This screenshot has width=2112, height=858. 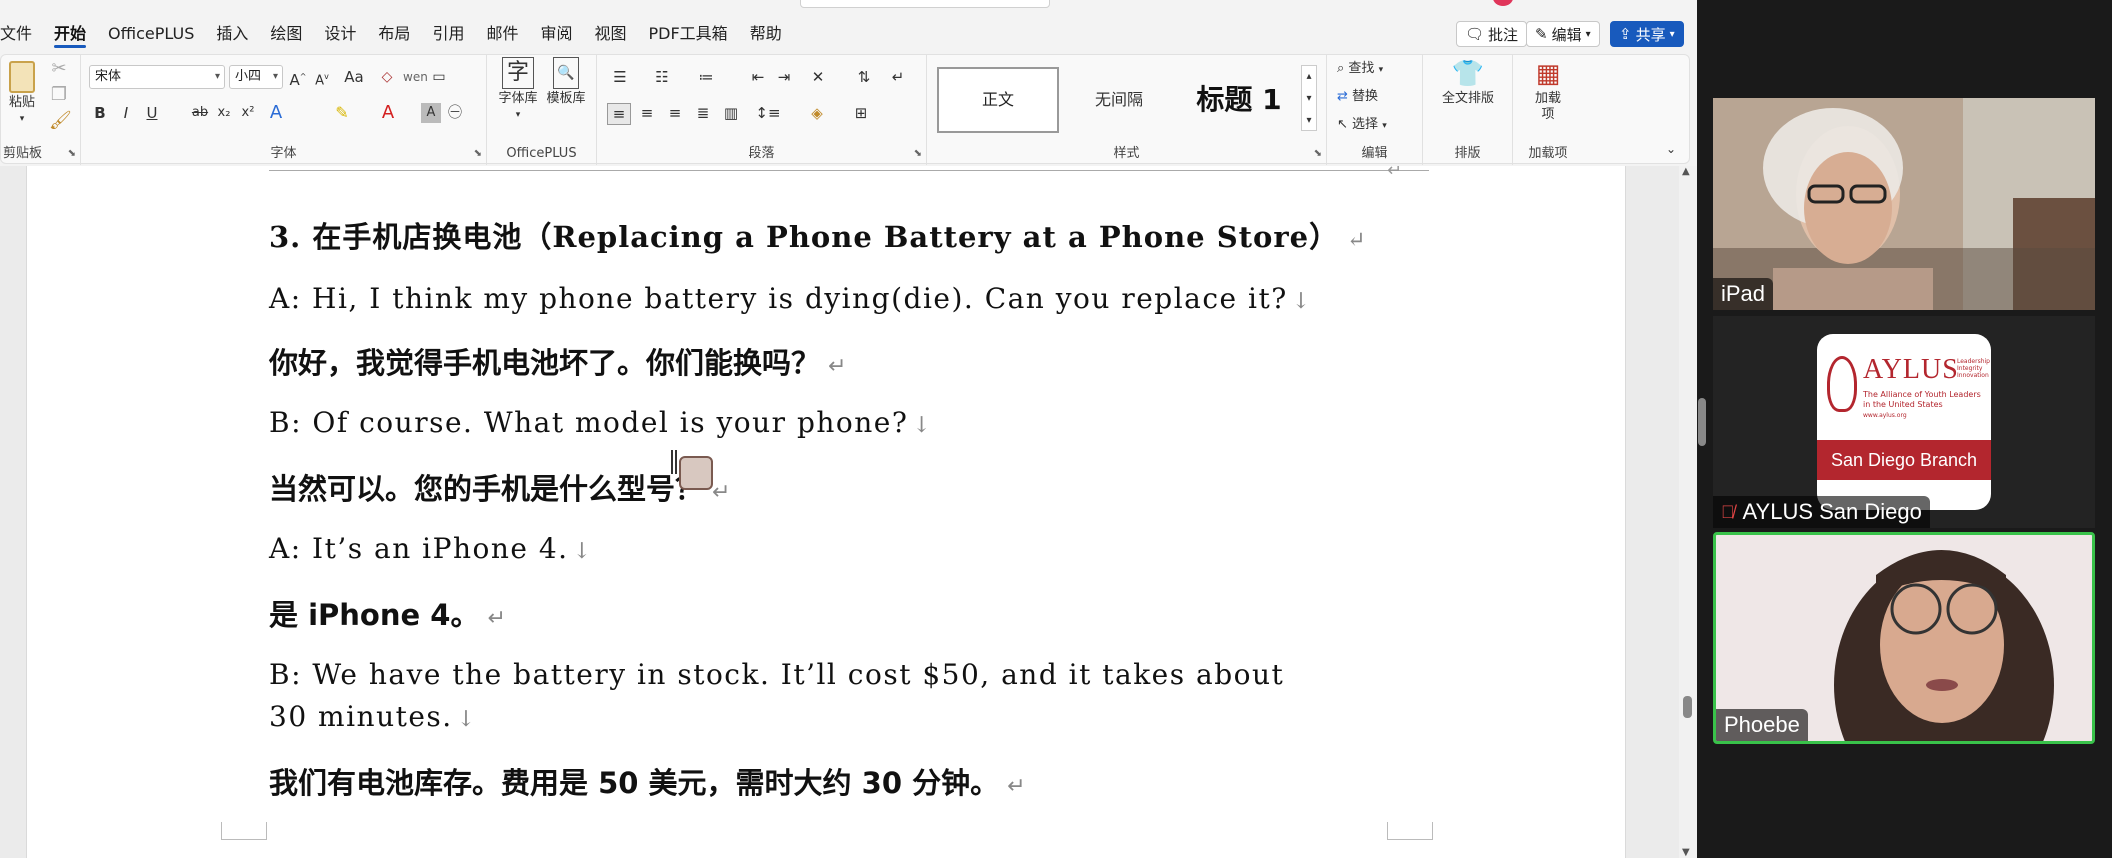 I want to click on font-name-combo: 宋体 ▾, so click(x=157, y=77).